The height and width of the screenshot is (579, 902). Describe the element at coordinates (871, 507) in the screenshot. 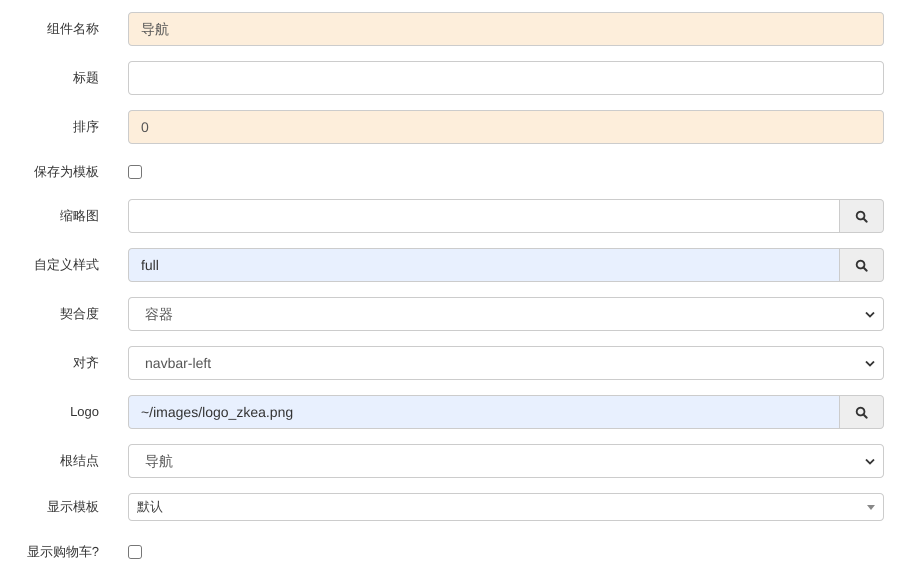

I see `dropdown-arrow-icon` at that location.